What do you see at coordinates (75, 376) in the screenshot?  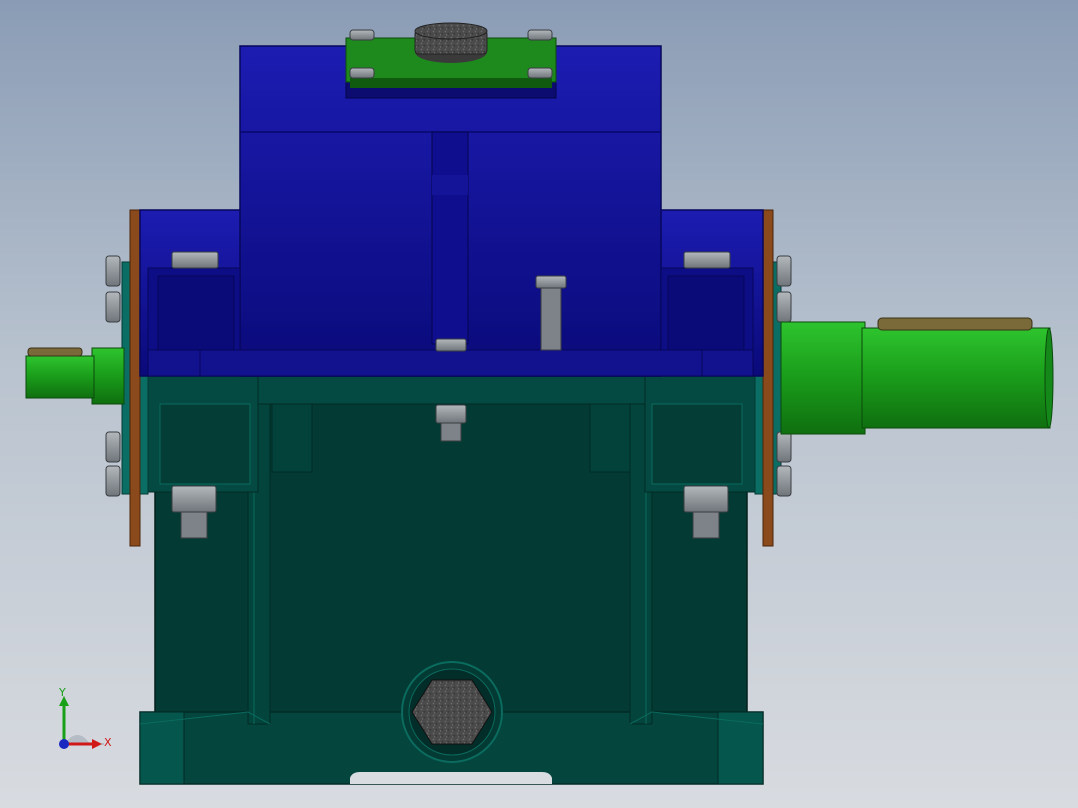 I see `input-shaft` at bounding box center [75, 376].